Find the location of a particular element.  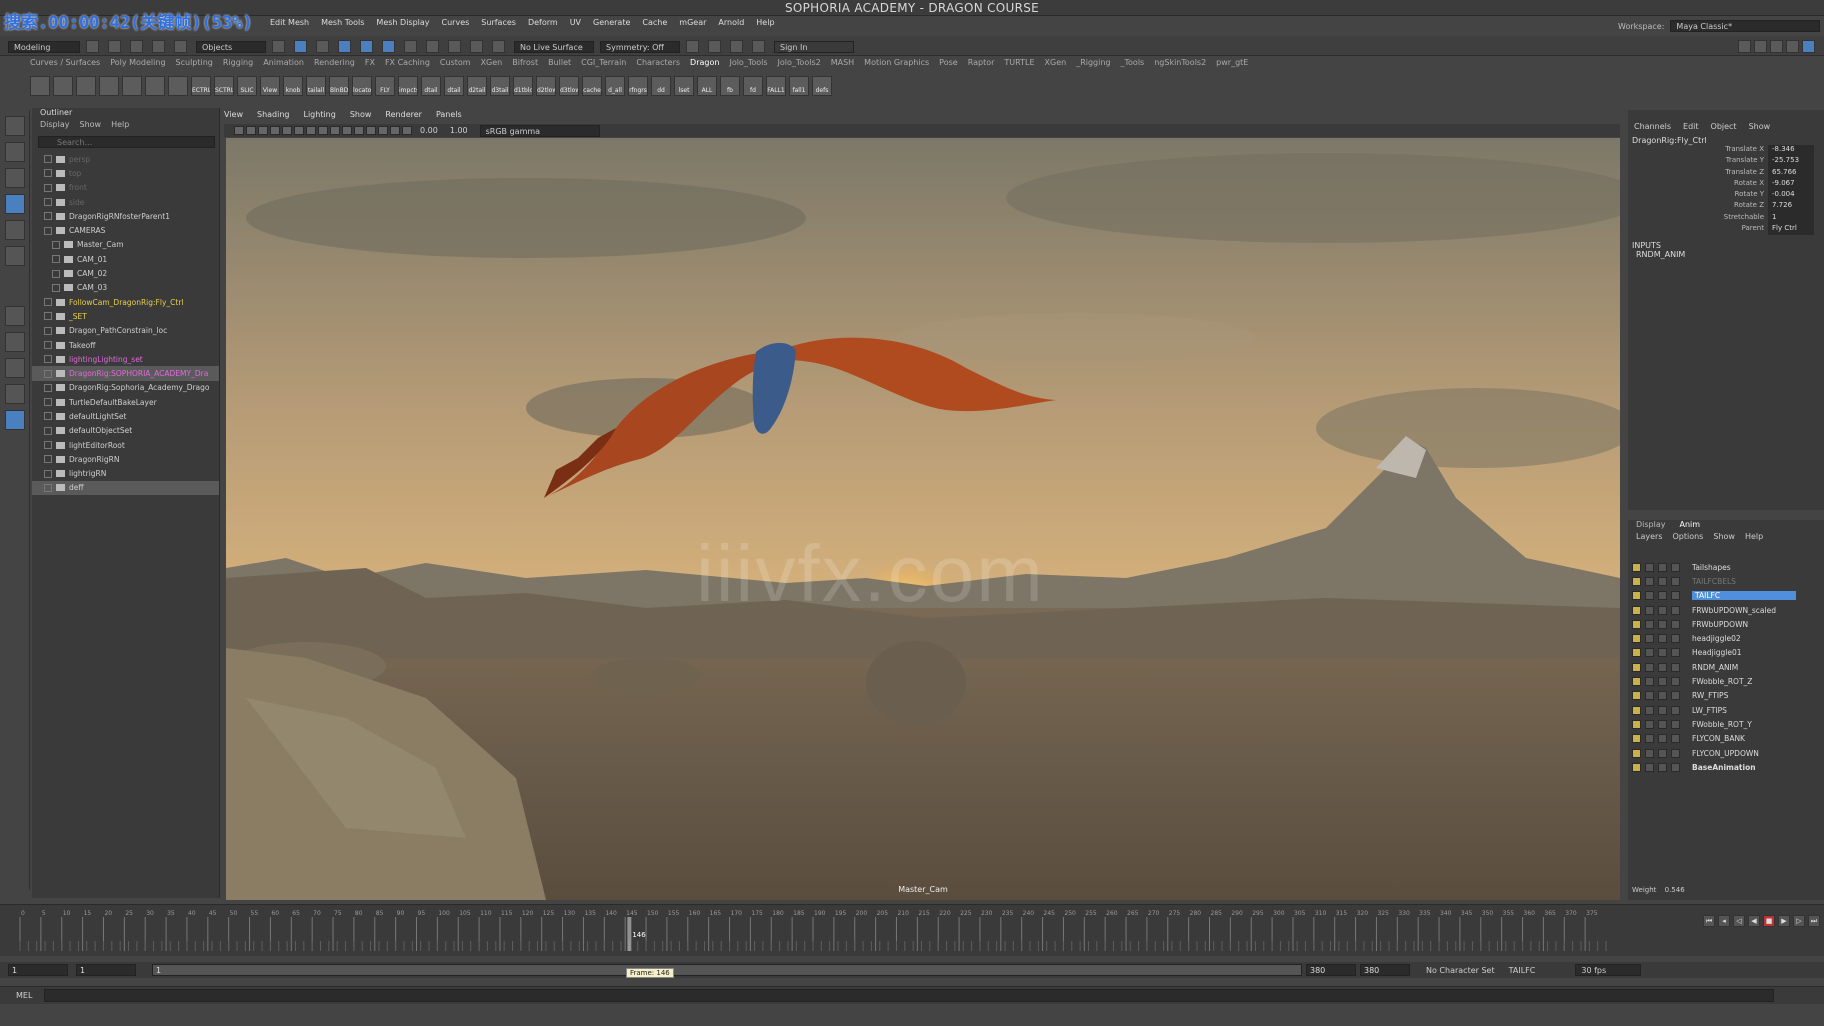

anim-layer-row: FLYCON_BANK is located at coordinates (1726, 739).